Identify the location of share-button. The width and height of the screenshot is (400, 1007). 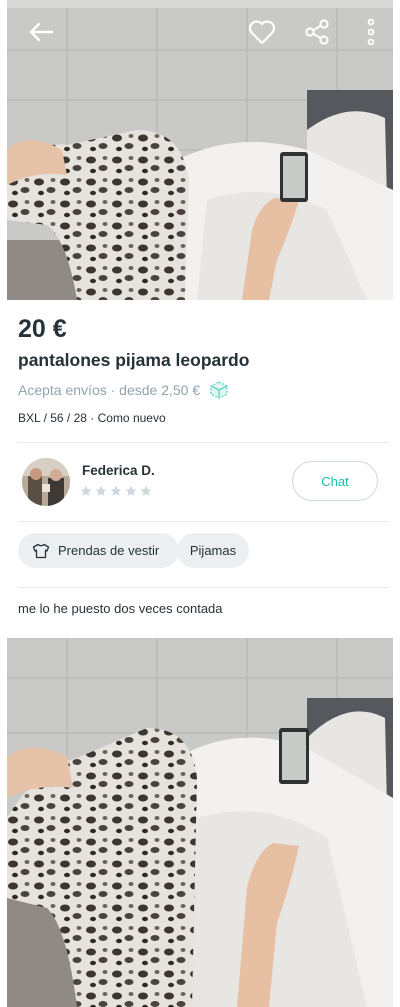
(317, 32).